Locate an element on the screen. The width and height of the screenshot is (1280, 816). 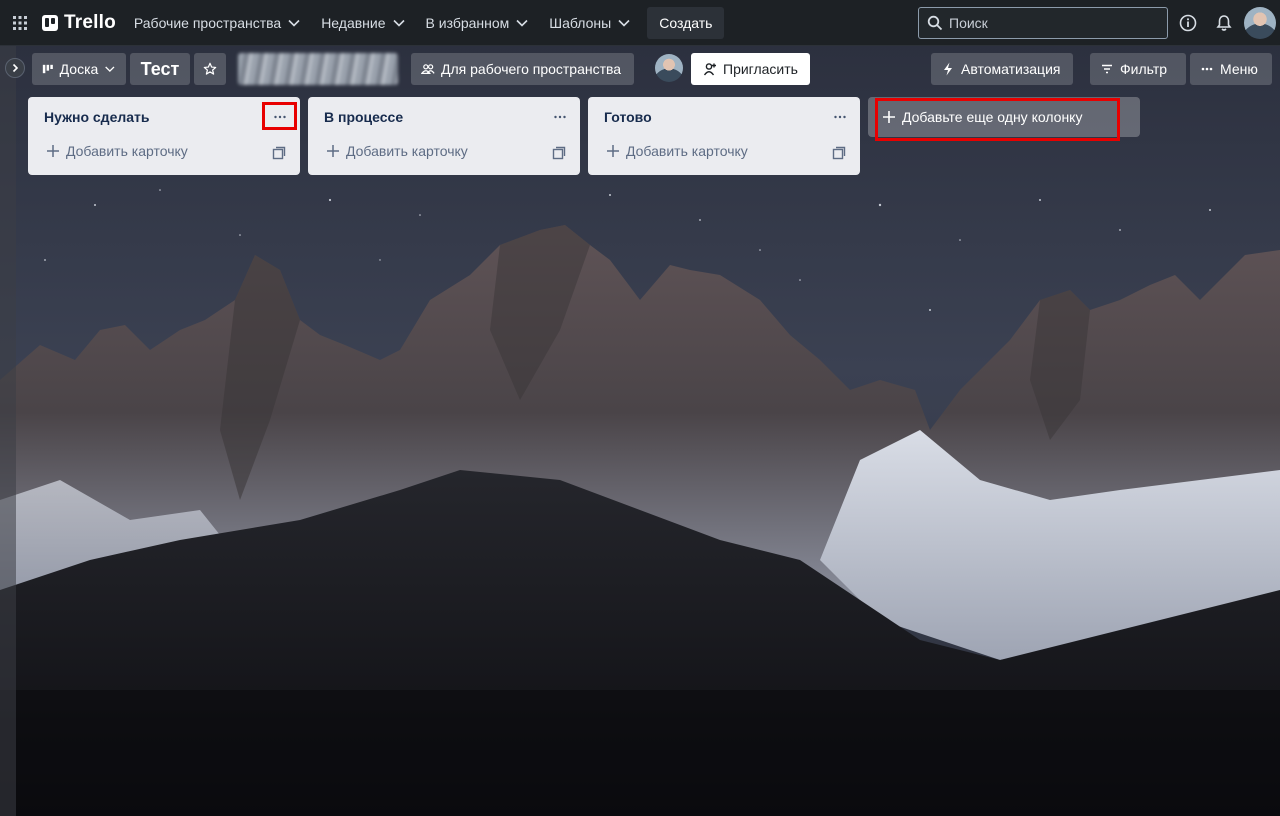
list-column: В процессе Добавить карточку is located at coordinates (444, 136).